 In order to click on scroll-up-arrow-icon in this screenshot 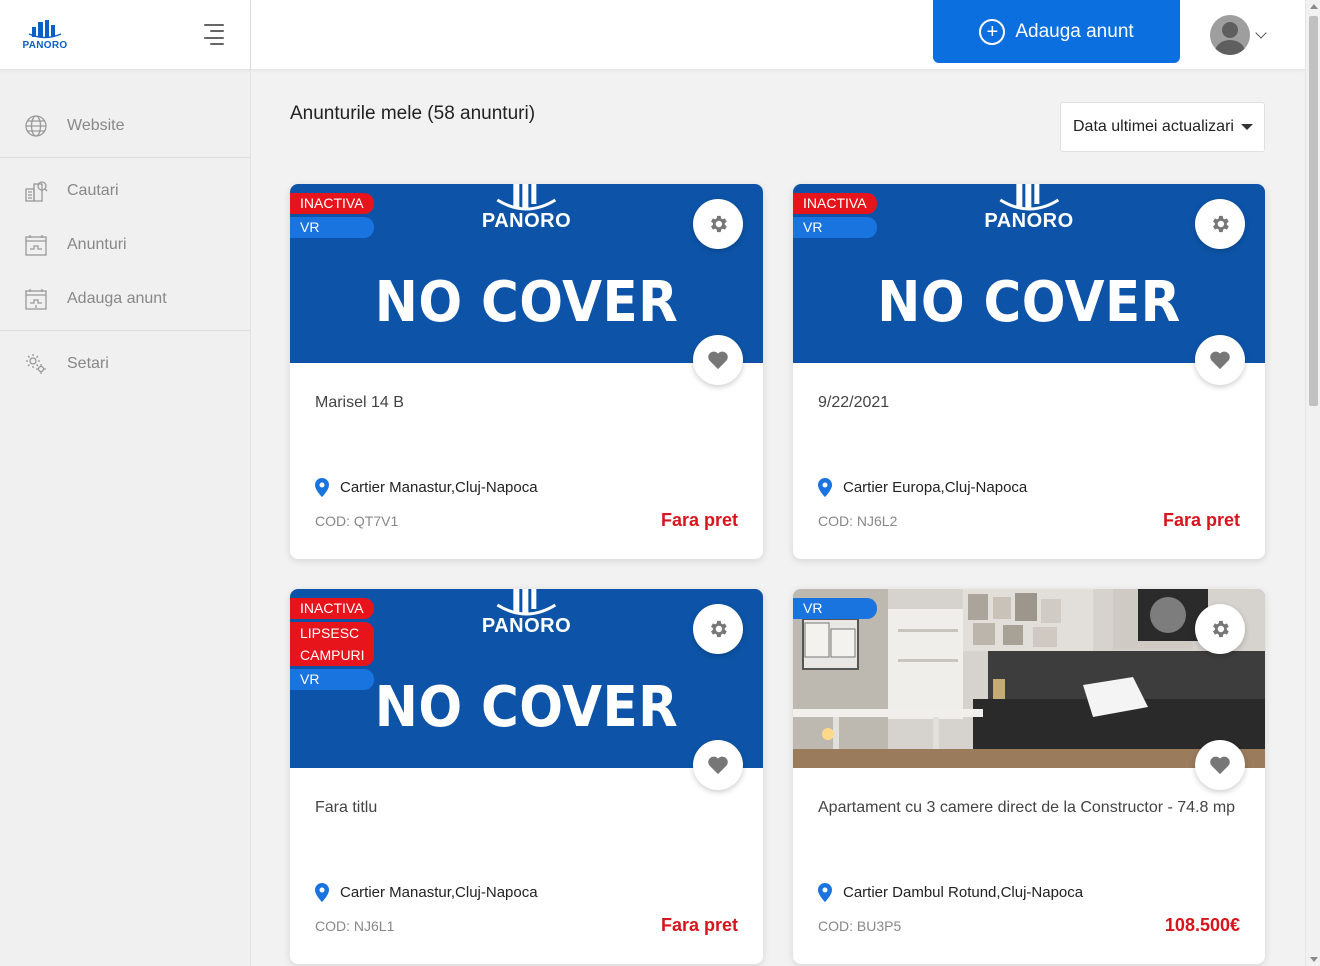, I will do `click(1314, 6)`.